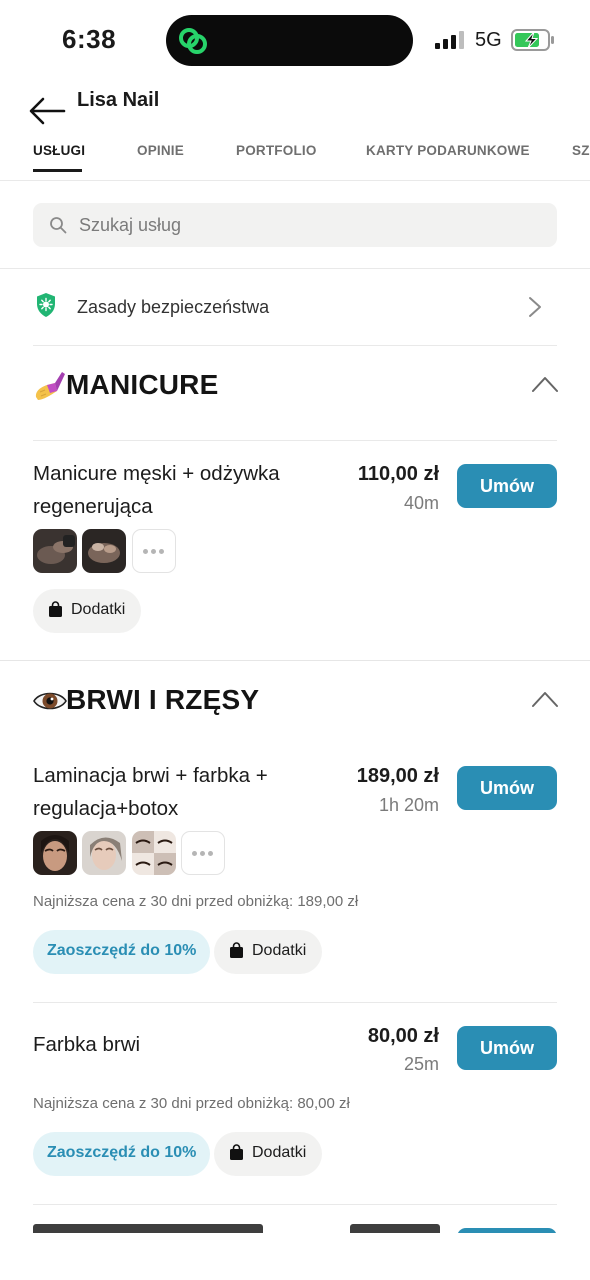  What do you see at coordinates (289, 40) in the screenshot?
I see `dynamic-island` at bounding box center [289, 40].